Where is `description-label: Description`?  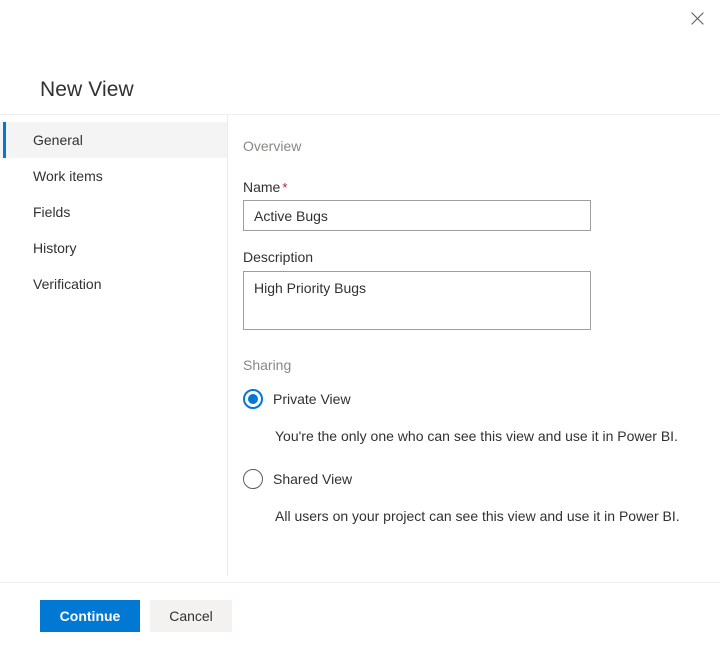
description-label: Description is located at coordinates (278, 257).